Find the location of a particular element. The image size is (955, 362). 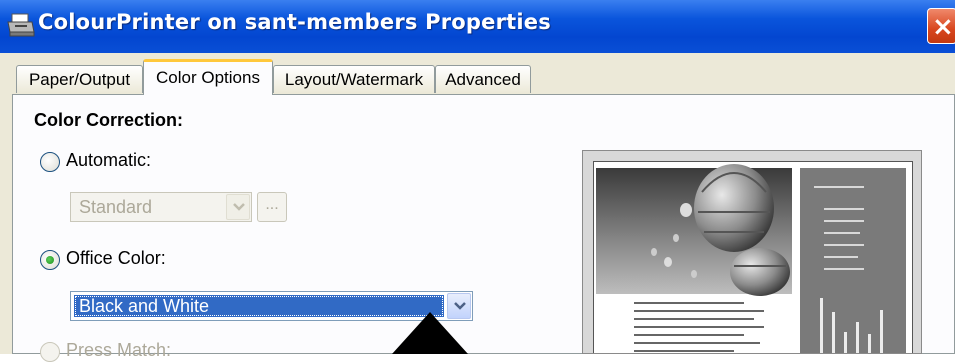

tab-layout-watermark: Layout/Watermark is located at coordinates (354, 79).